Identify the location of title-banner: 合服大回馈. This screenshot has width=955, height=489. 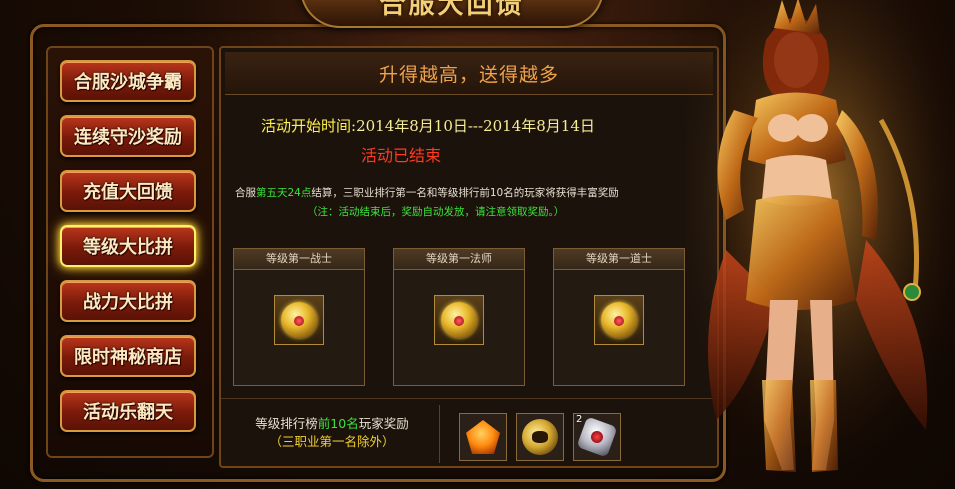
(452, 14).